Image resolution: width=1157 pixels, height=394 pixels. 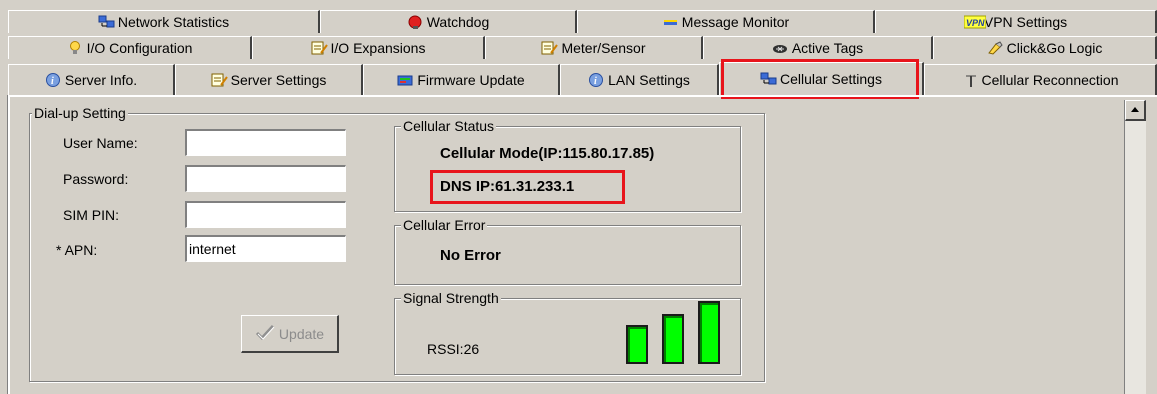 What do you see at coordinates (80, 113) in the screenshot?
I see `dialup-legend: Dial-up Setting` at bounding box center [80, 113].